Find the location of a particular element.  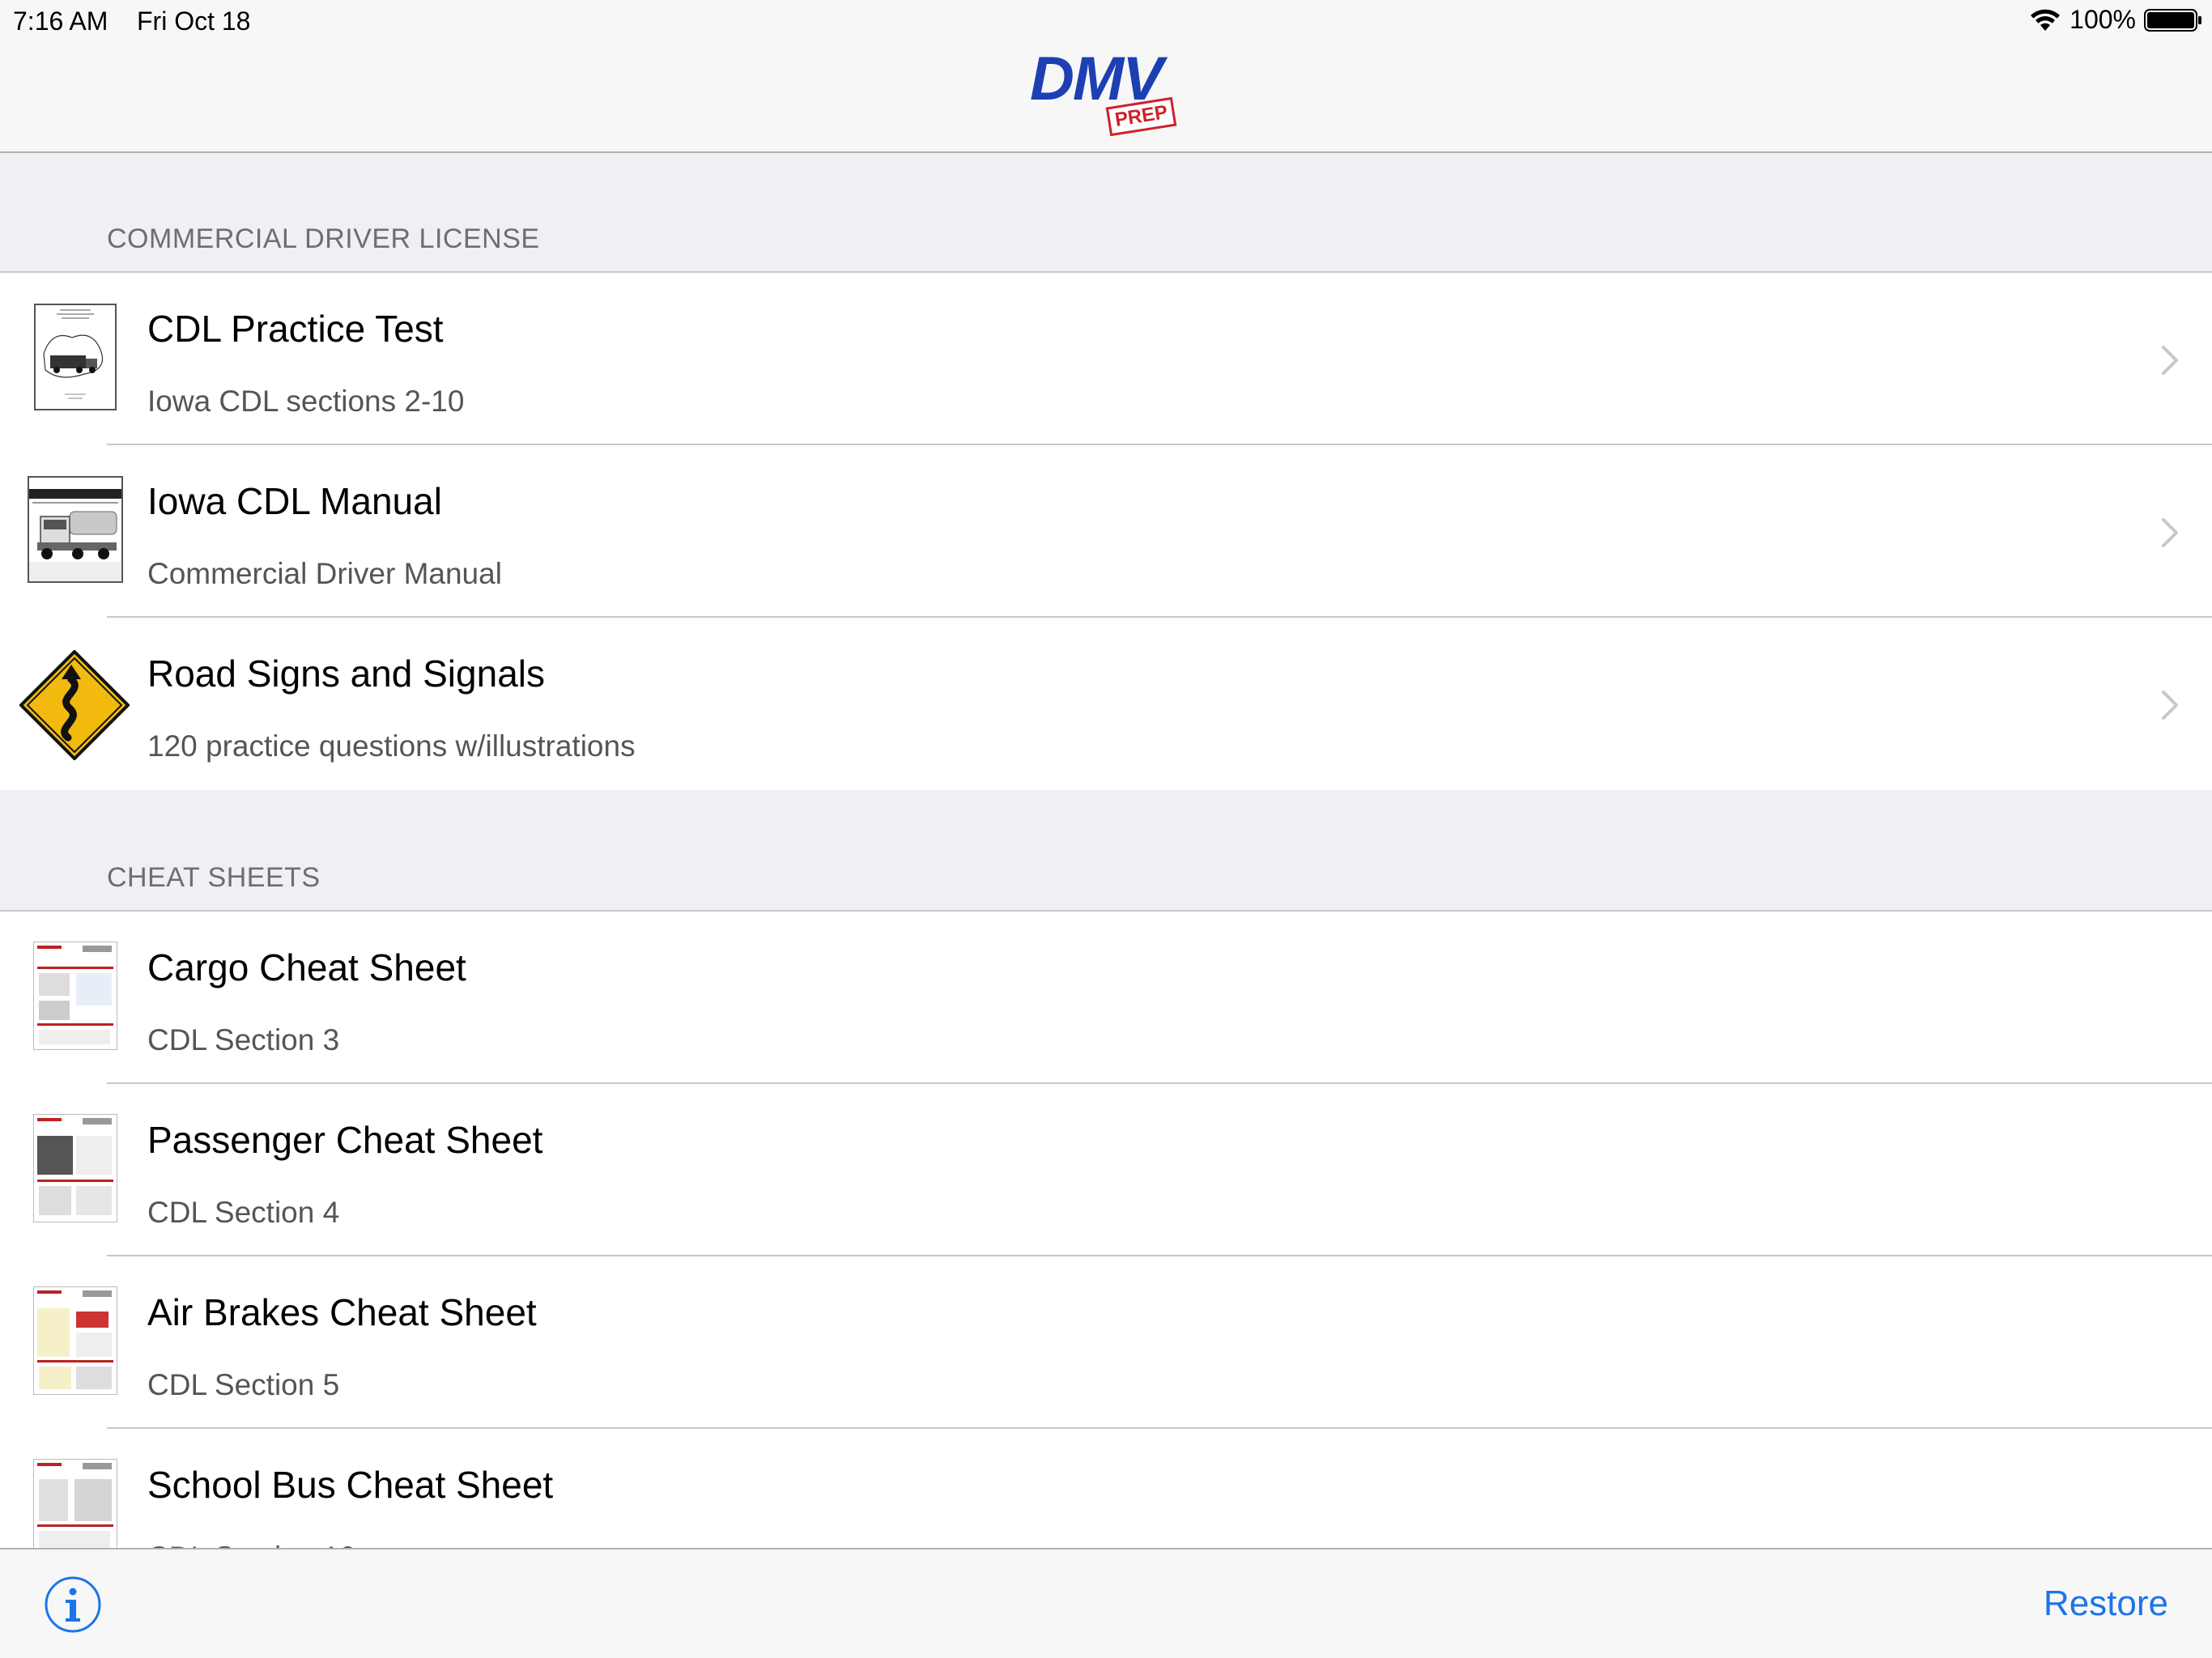

item-title: Passenger Cheat Sheet is located at coordinates (345, 1140).